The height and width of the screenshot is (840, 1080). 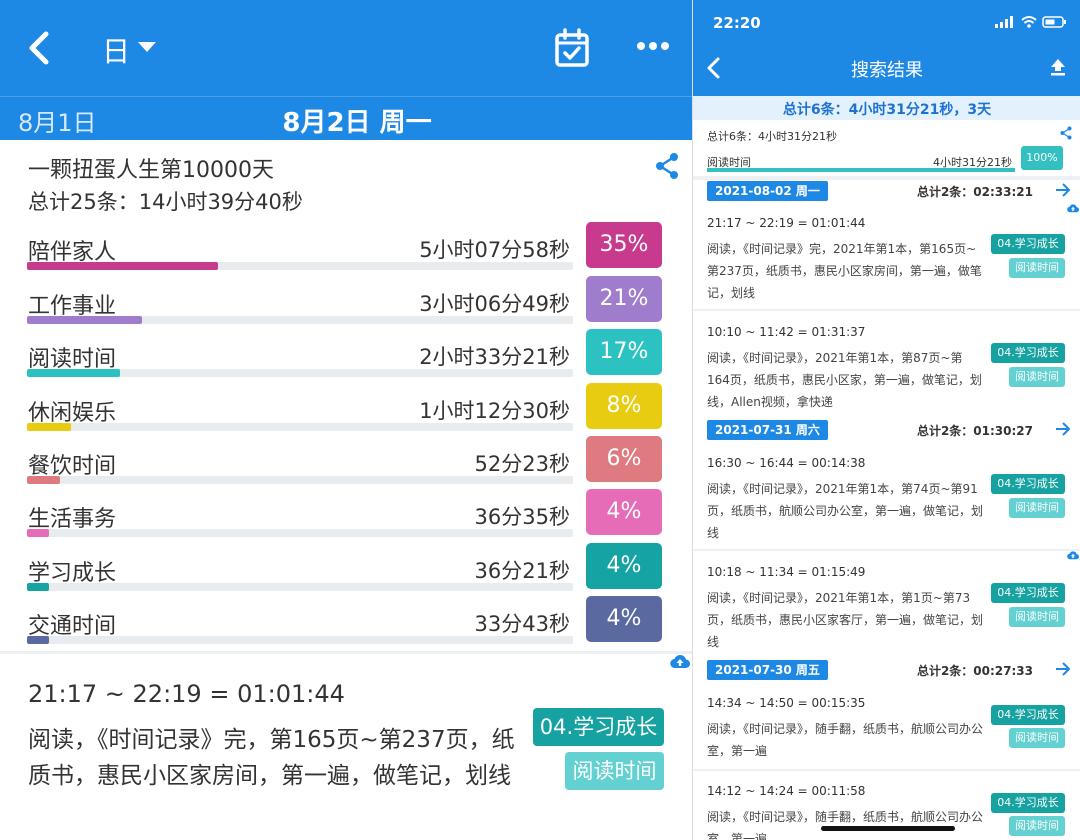 I want to click on category-percent-badge: 21%, so click(x=624, y=299).